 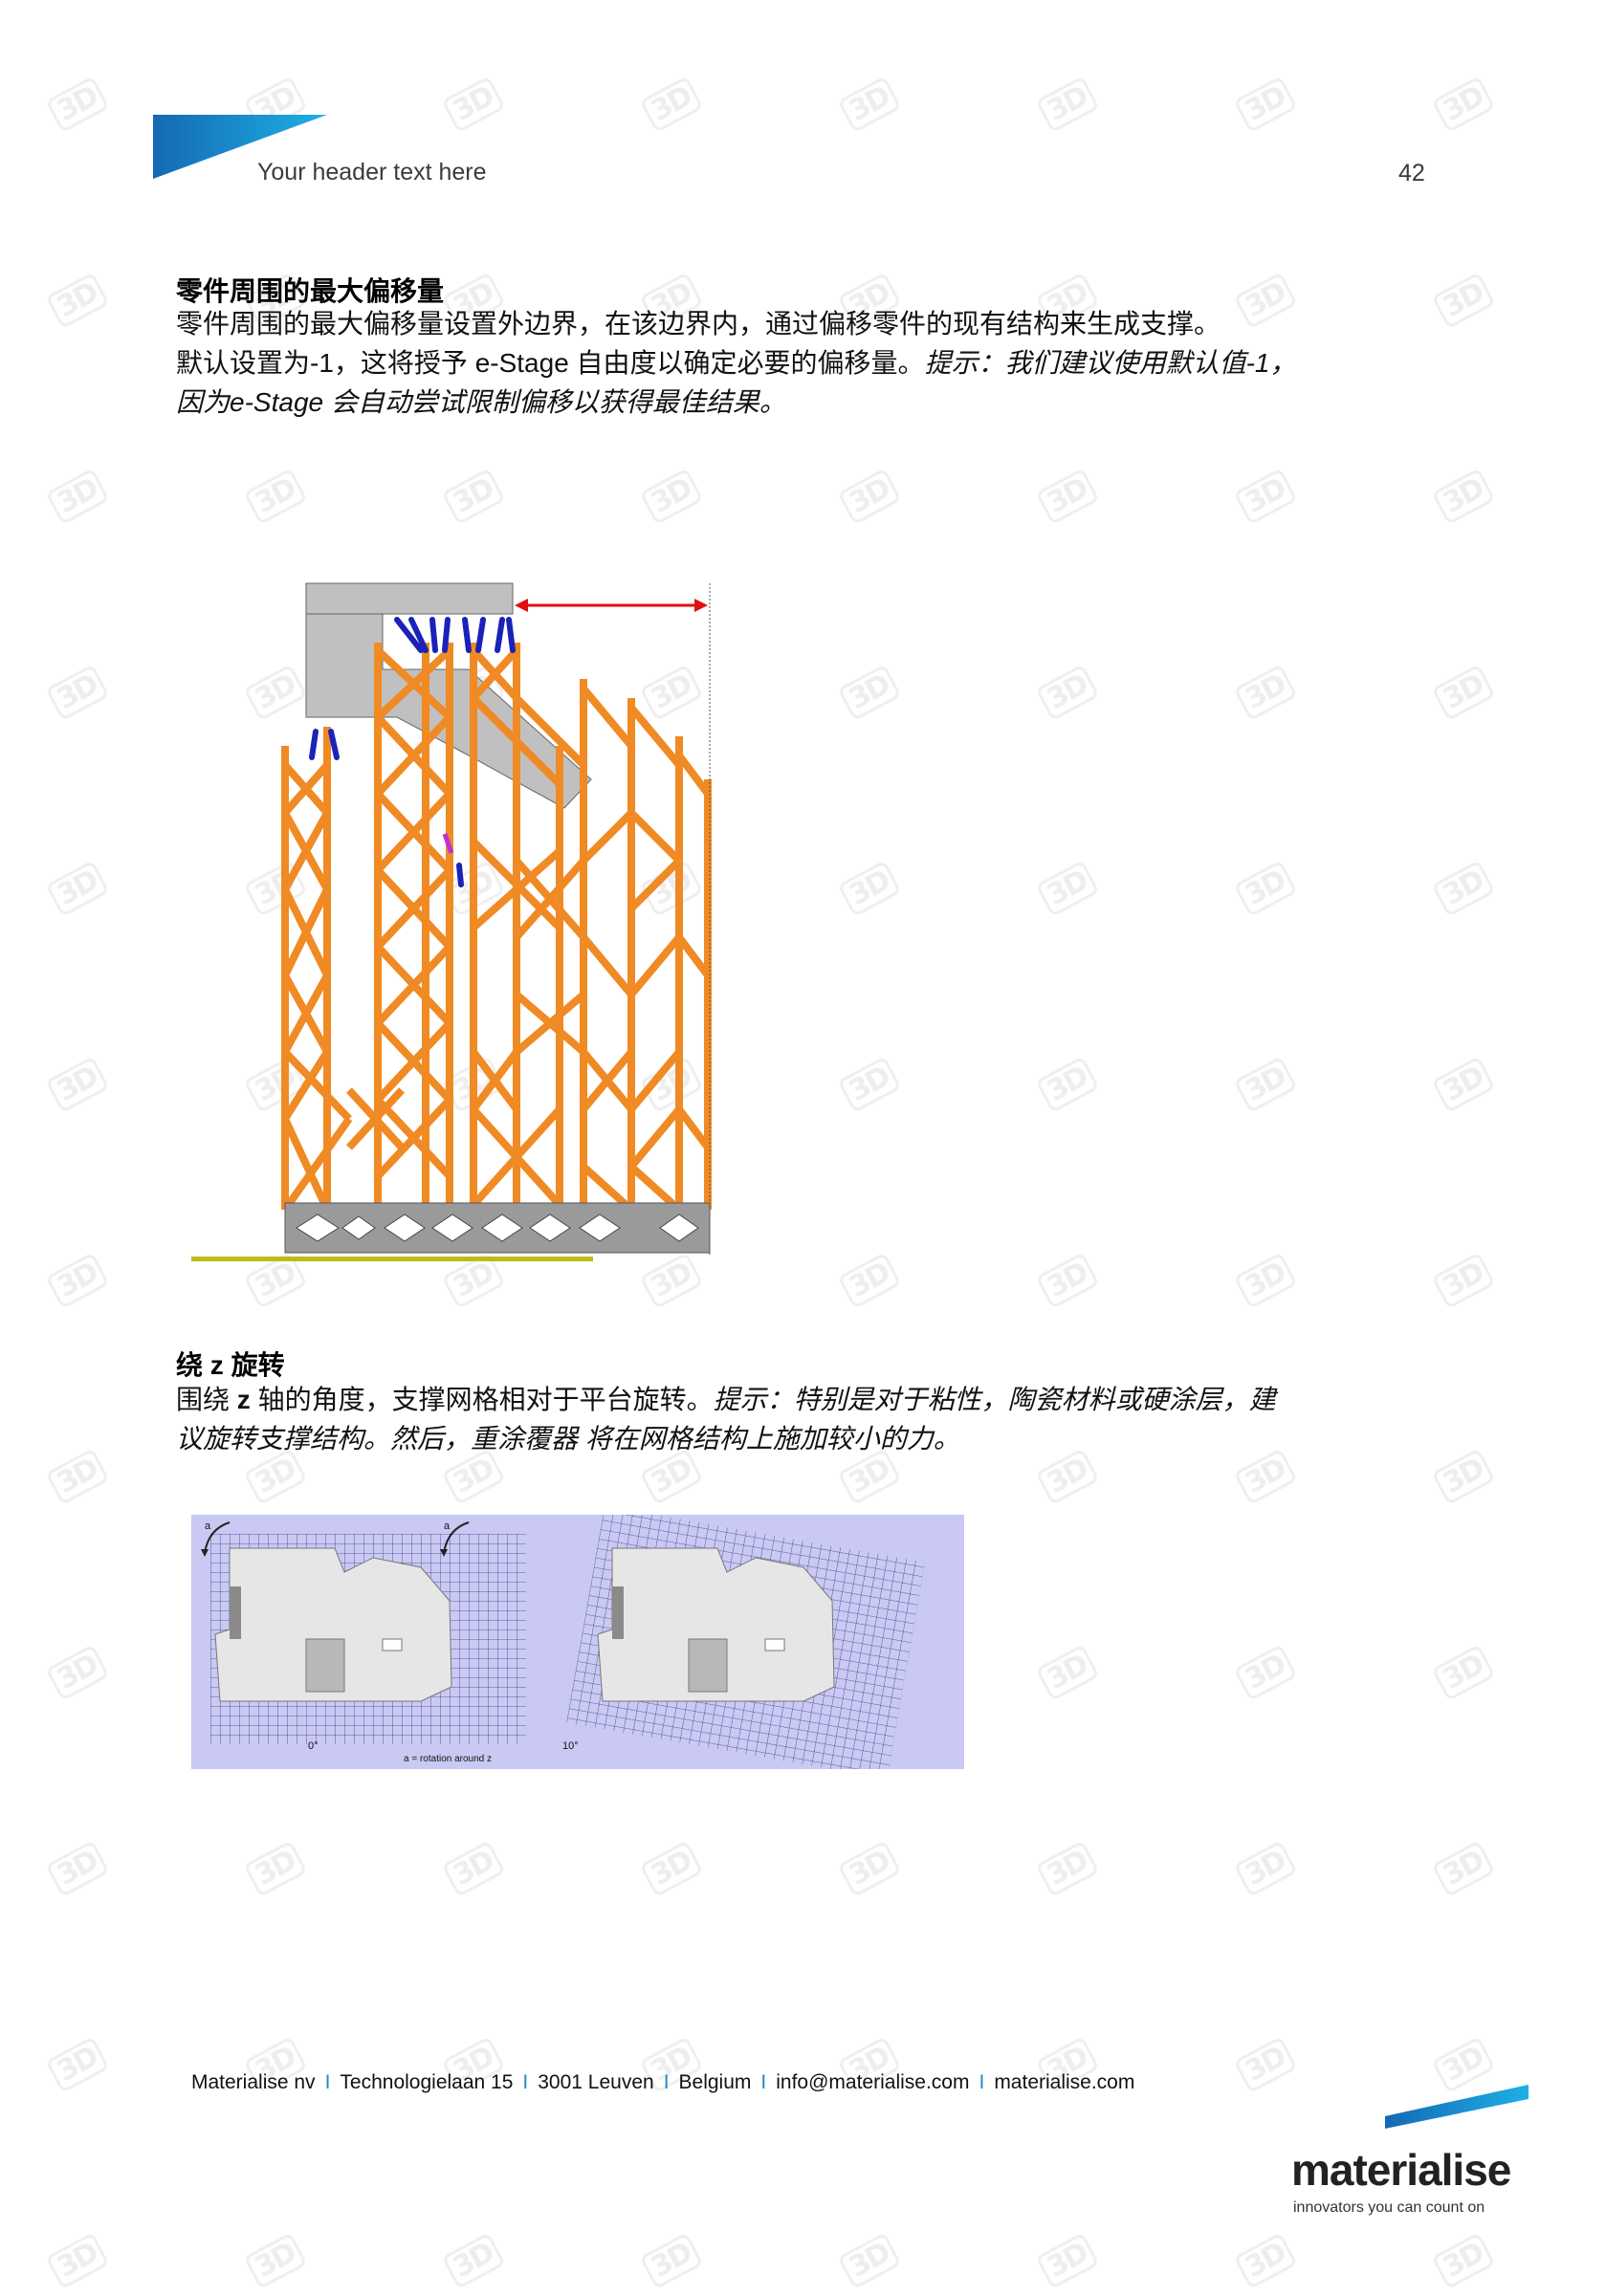 I want to click on footer-email-link: info@materialise.com, so click(x=872, y=2082).